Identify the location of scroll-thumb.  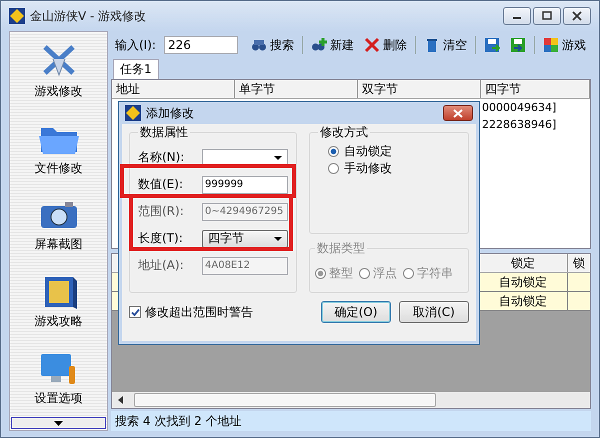
(285, 400).